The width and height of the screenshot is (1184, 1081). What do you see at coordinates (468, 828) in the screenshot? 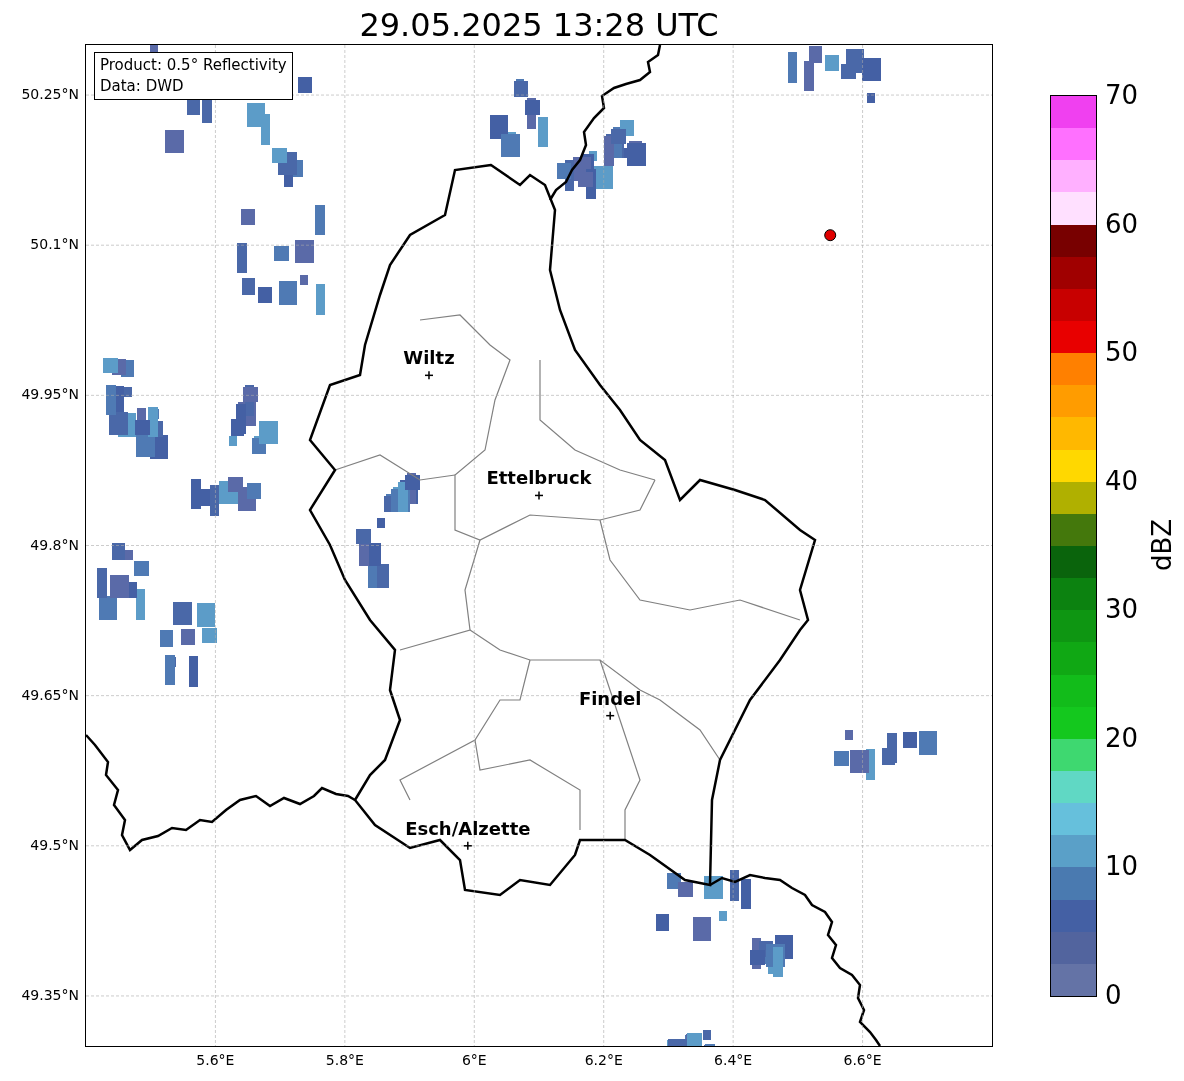
I see `city-label: Esch/Alzette` at bounding box center [468, 828].